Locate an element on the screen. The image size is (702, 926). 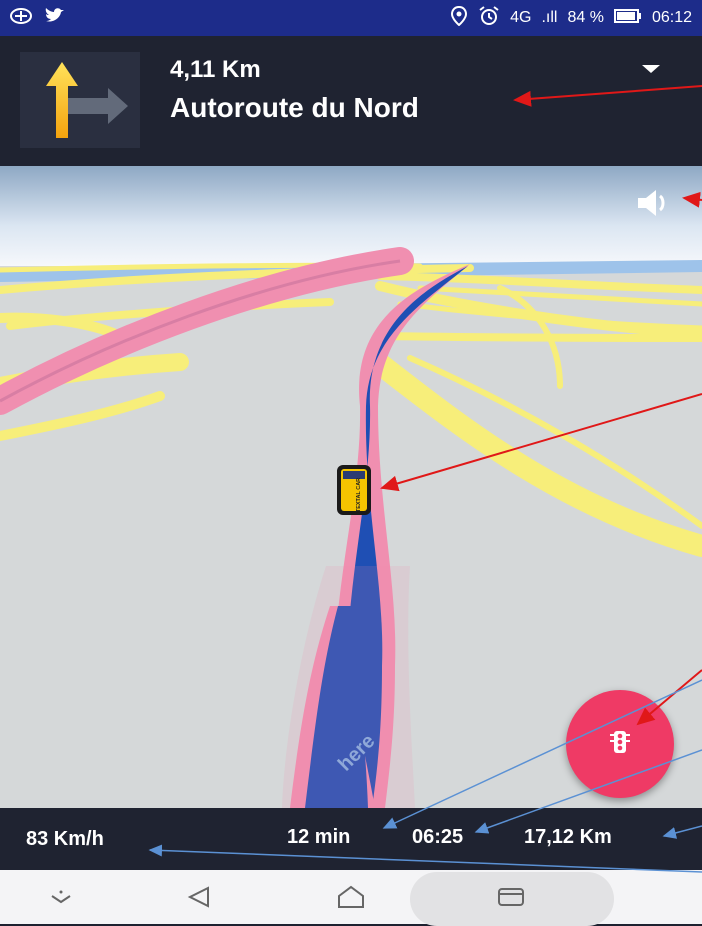
street-name: Autoroute du Nord is located at coordinates (294, 107).